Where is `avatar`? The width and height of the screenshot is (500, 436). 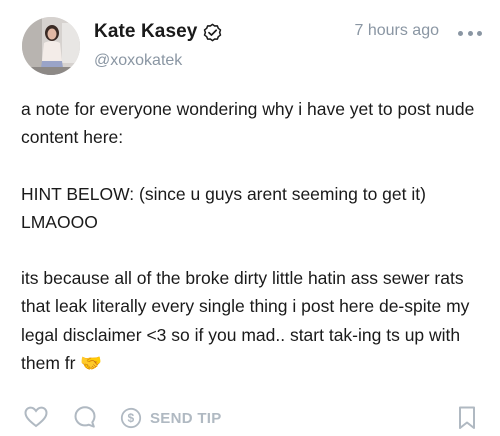 avatar is located at coordinates (51, 46).